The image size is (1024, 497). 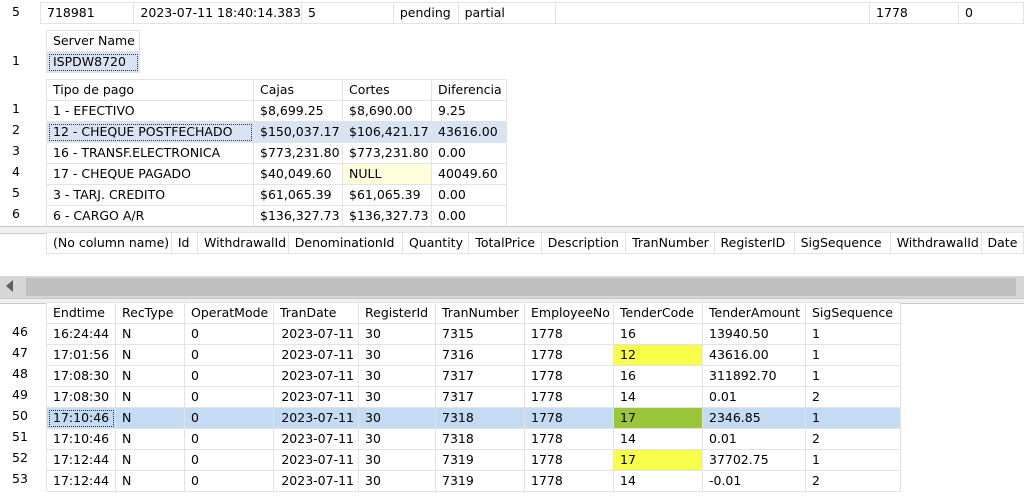 I want to click on column-header: Id, so click(x=184, y=243).